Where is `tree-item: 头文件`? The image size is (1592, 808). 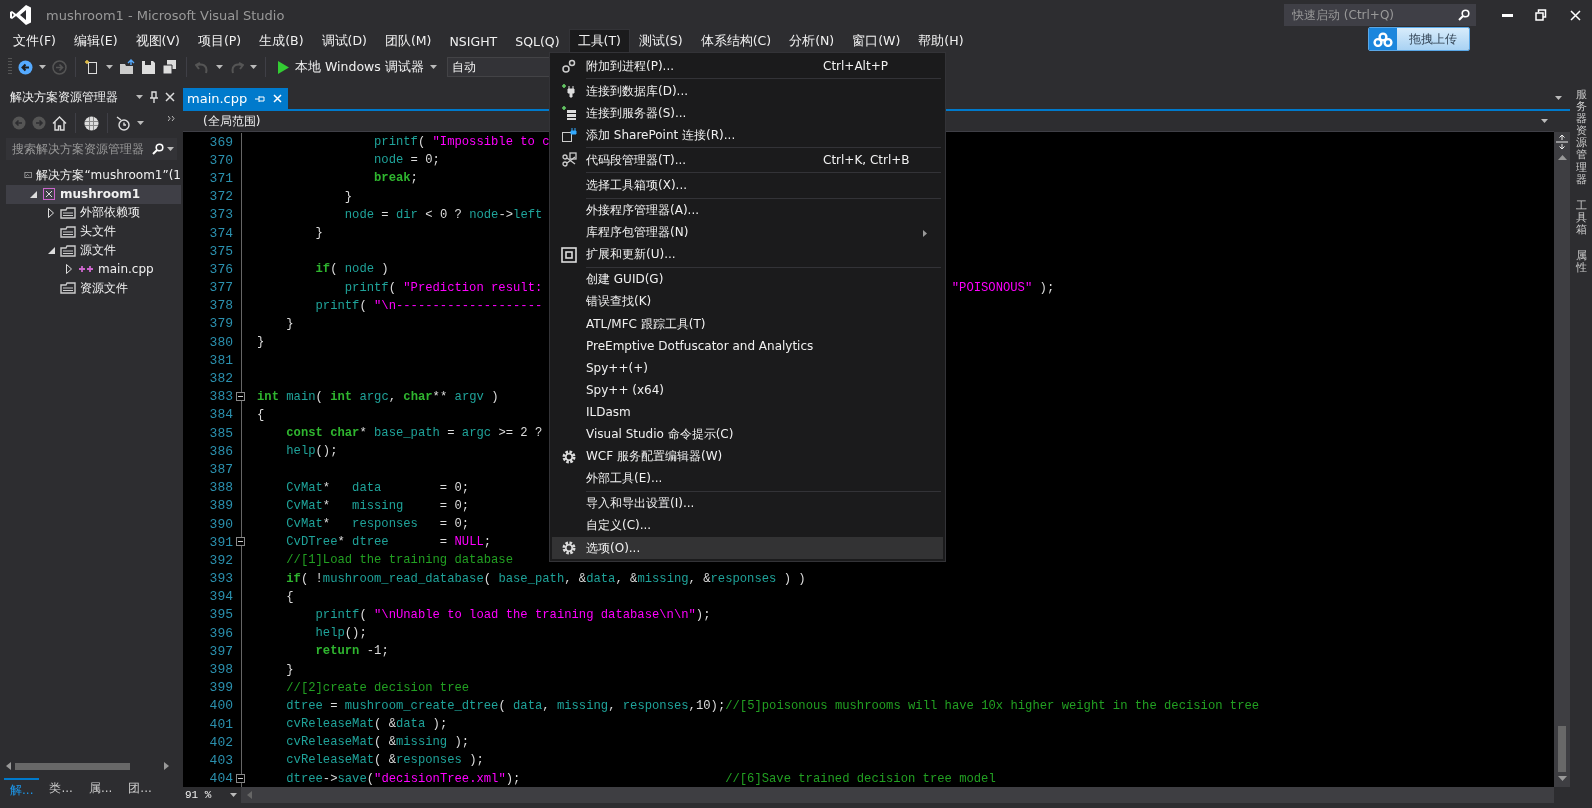
tree-item: 头文件 is located at coordinates (93, 232).